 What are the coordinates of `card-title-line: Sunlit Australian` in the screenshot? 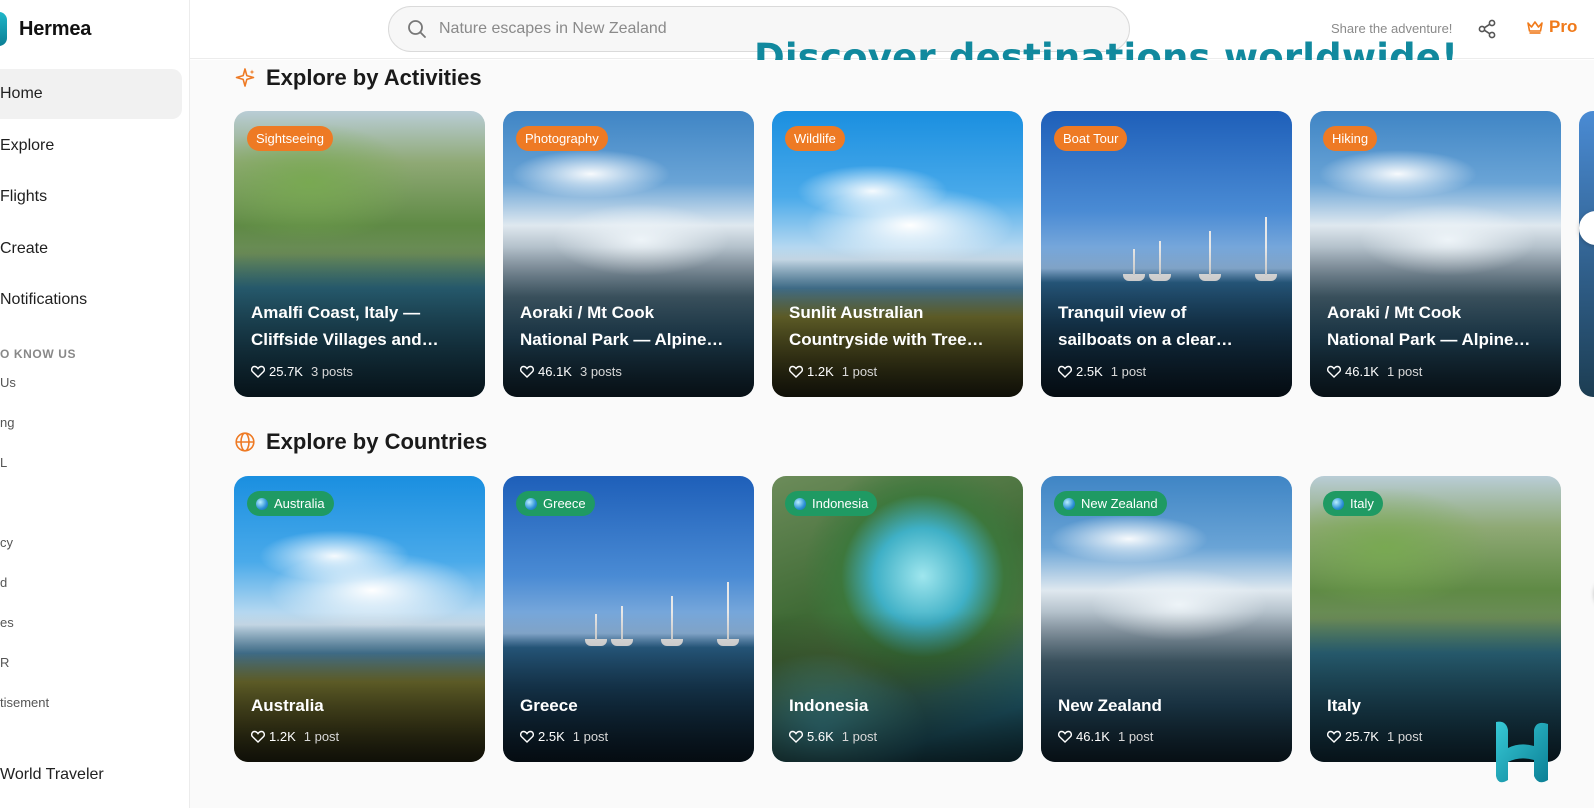 It's located at (856, 312).